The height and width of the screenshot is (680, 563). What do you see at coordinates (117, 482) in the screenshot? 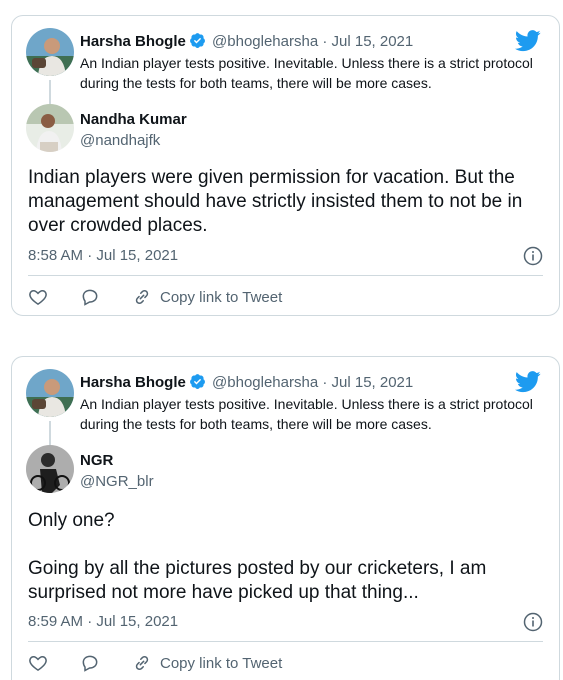
I see `reply-author-handle: @NGR_blr` at bounding box center [117, 482].